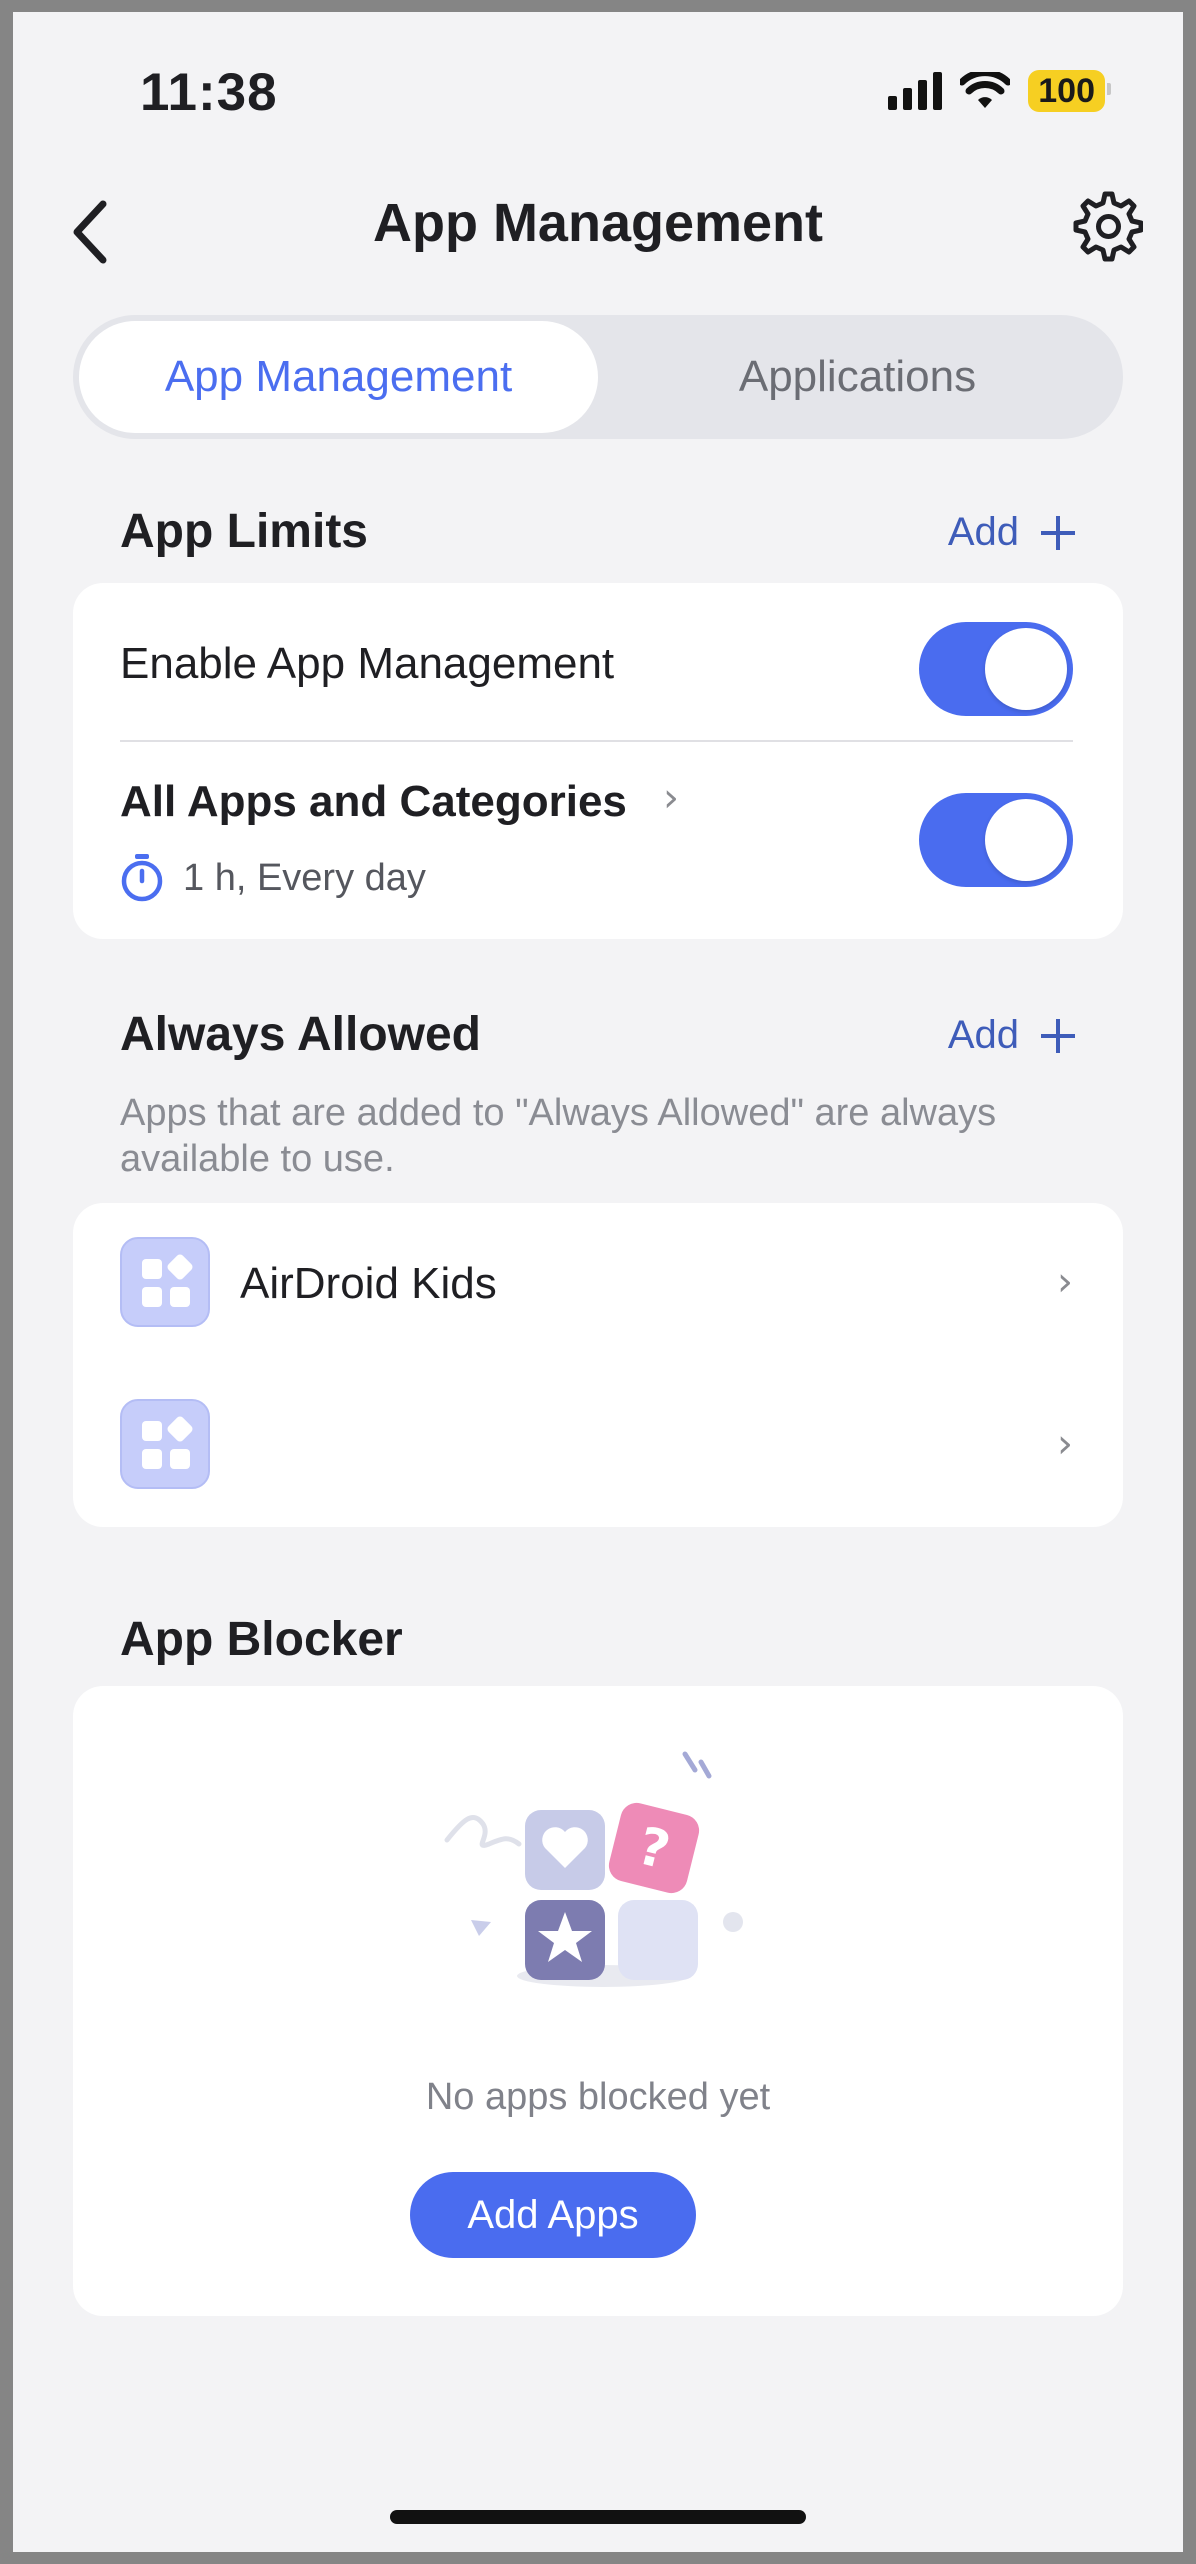  I want to click on page-title: App Management, so click(598, 223).